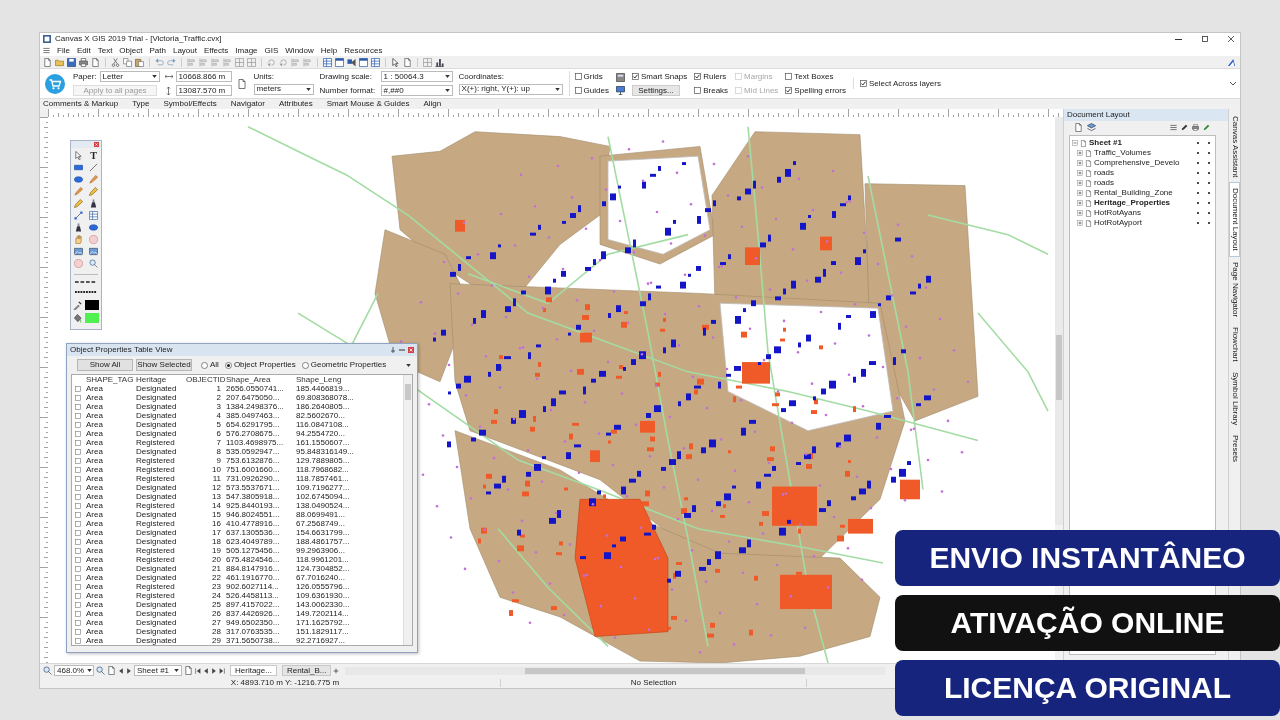 Image resolution: width=1280 pixels, height=720 pixels. What do you see at coordinates (81, 104) in the screenshot?
I see `panel-tab: Comments & Markup` at bounding box center [81, 104].